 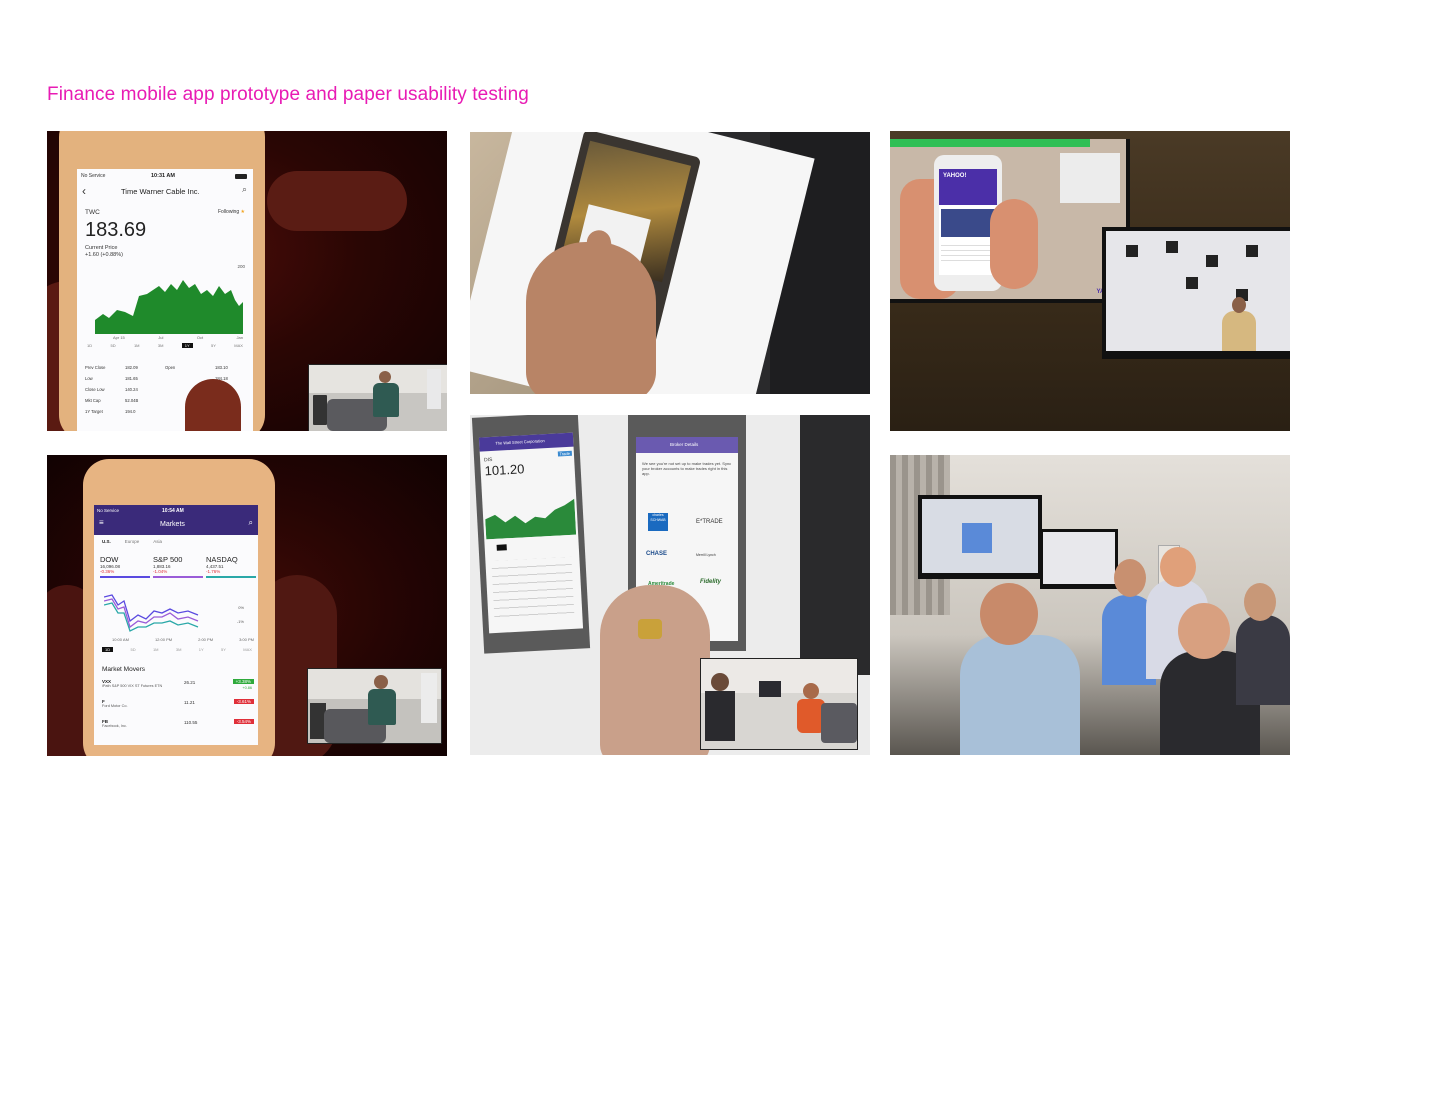 I want to click on photo-observation-monitors: YAHOO! YAHOO!, so click(x=1090, y=281).